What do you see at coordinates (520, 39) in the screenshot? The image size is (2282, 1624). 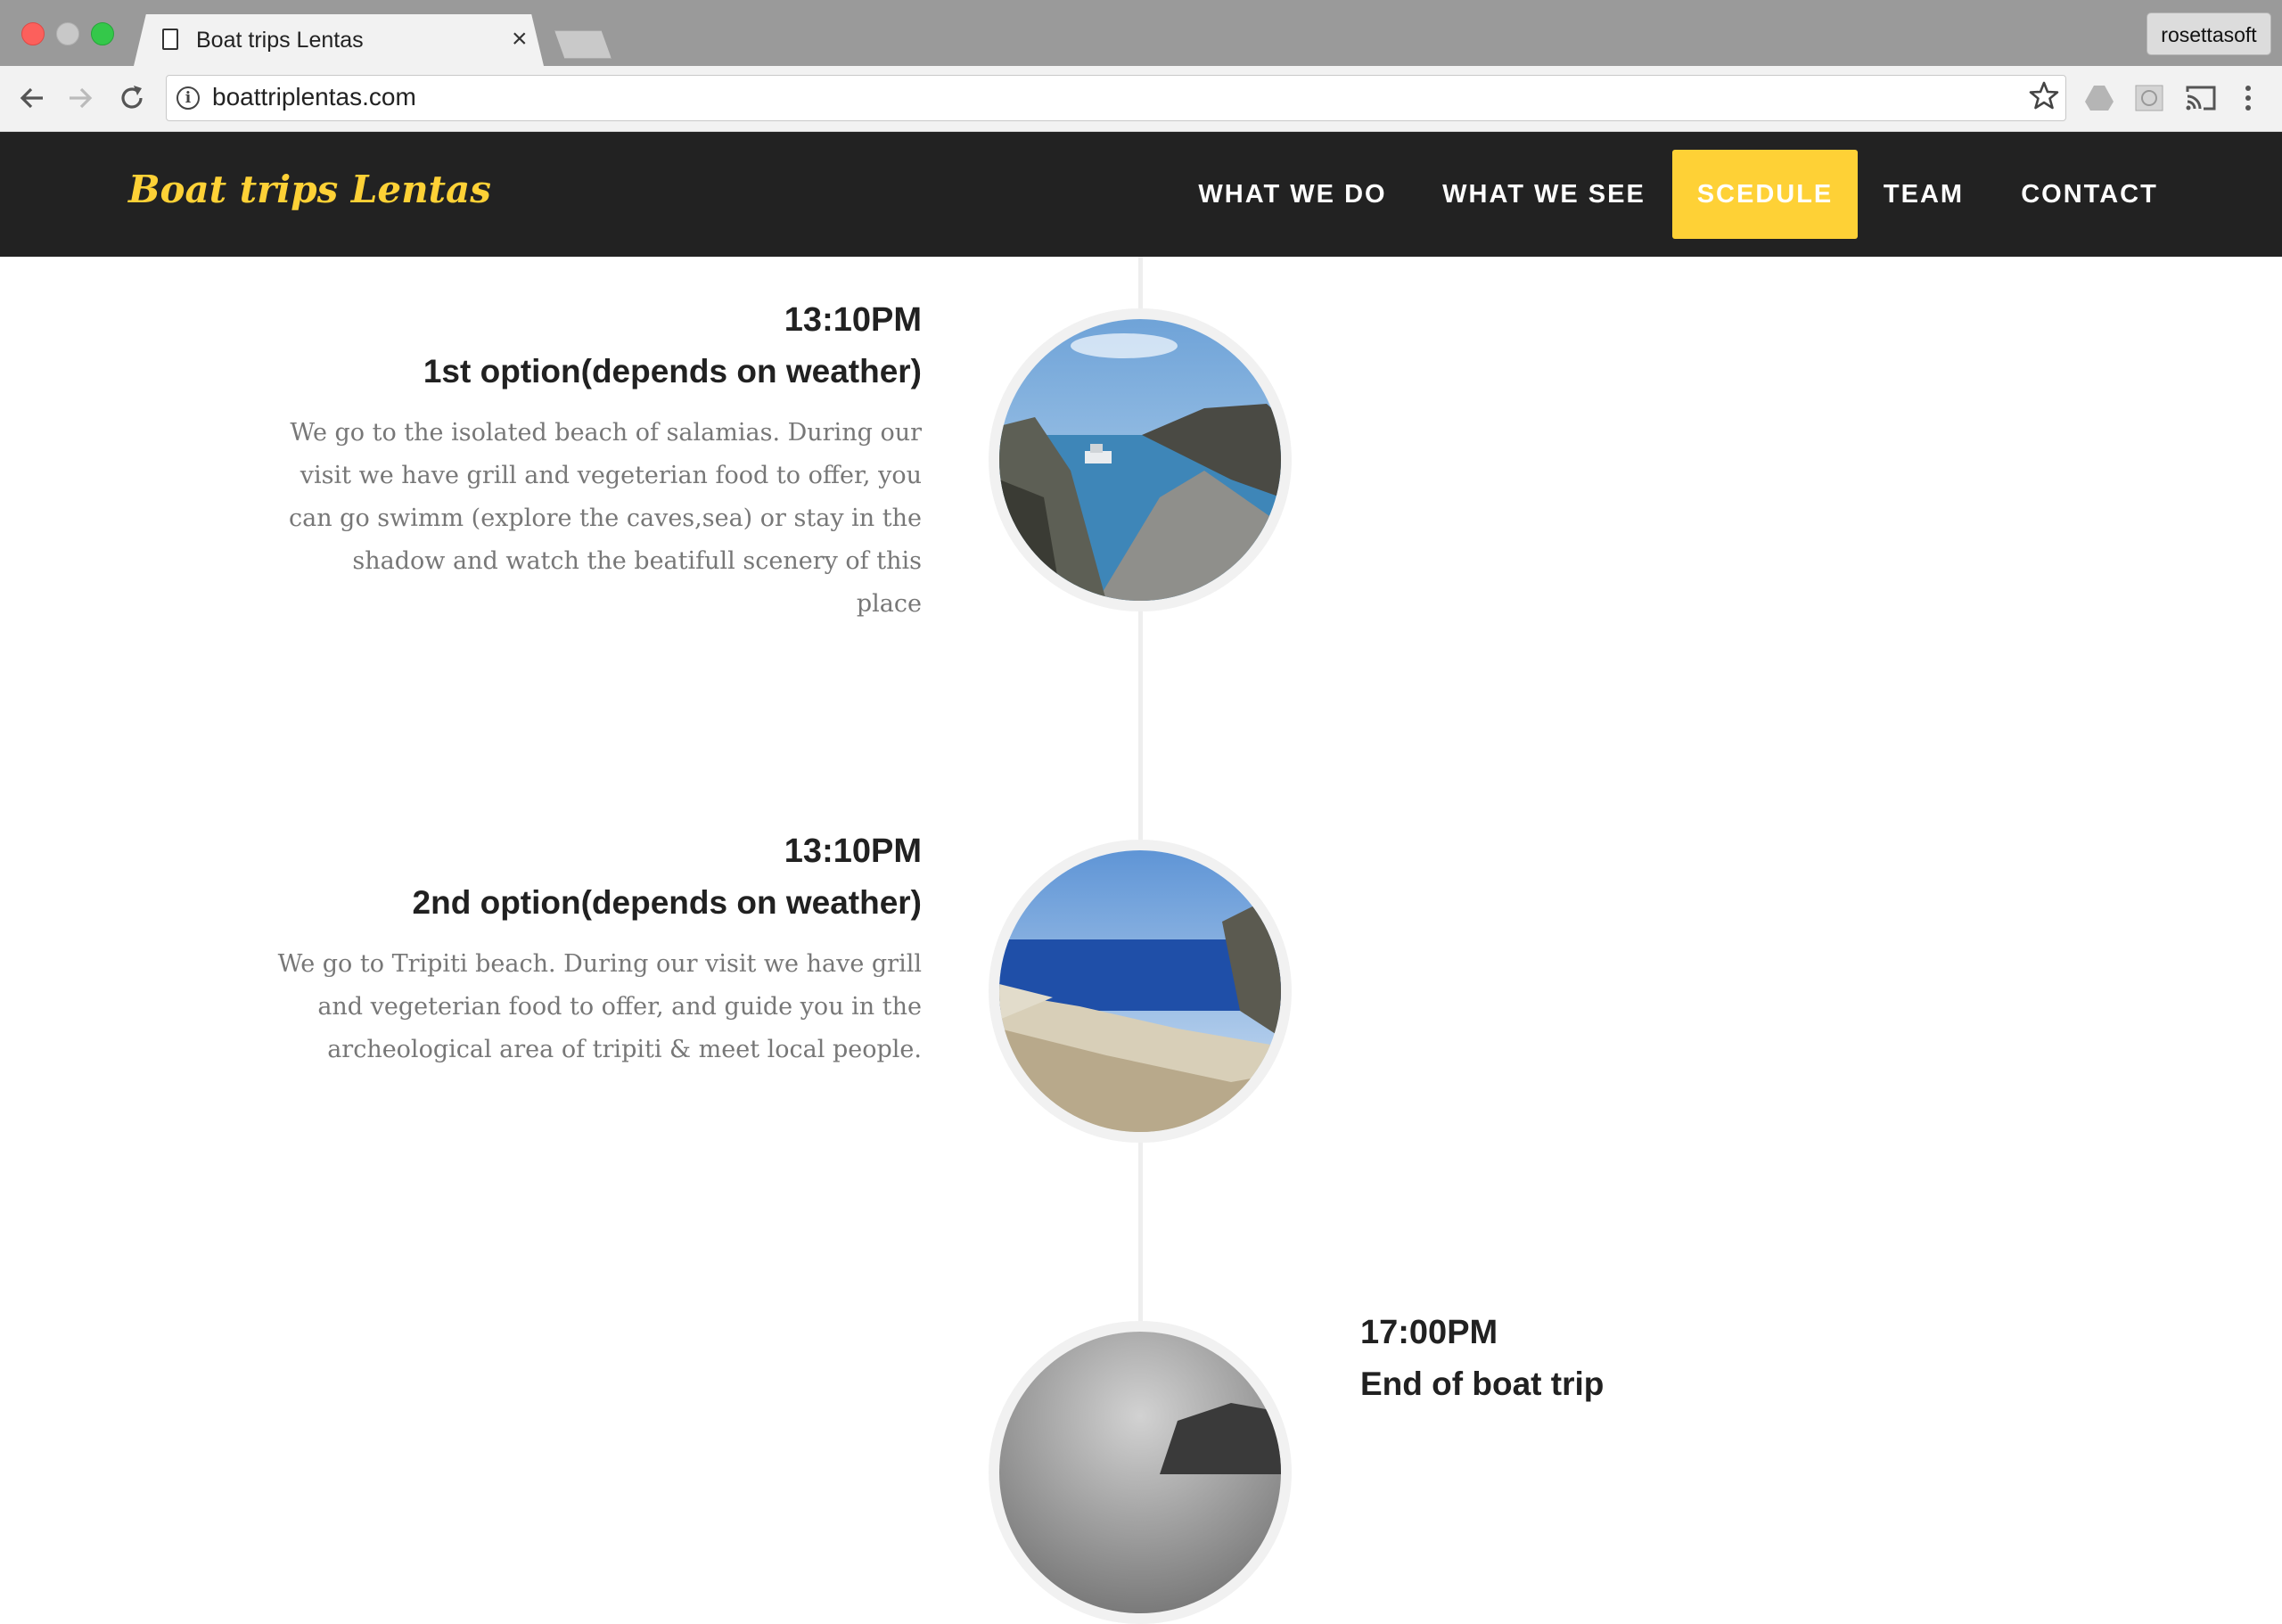 I see `tab-close-icon: ×` at bounding box center [520, 39].